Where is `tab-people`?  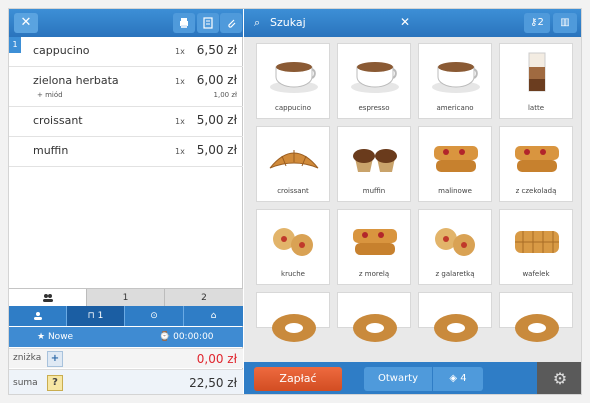
tab-people is located at coordinates (48, 298).